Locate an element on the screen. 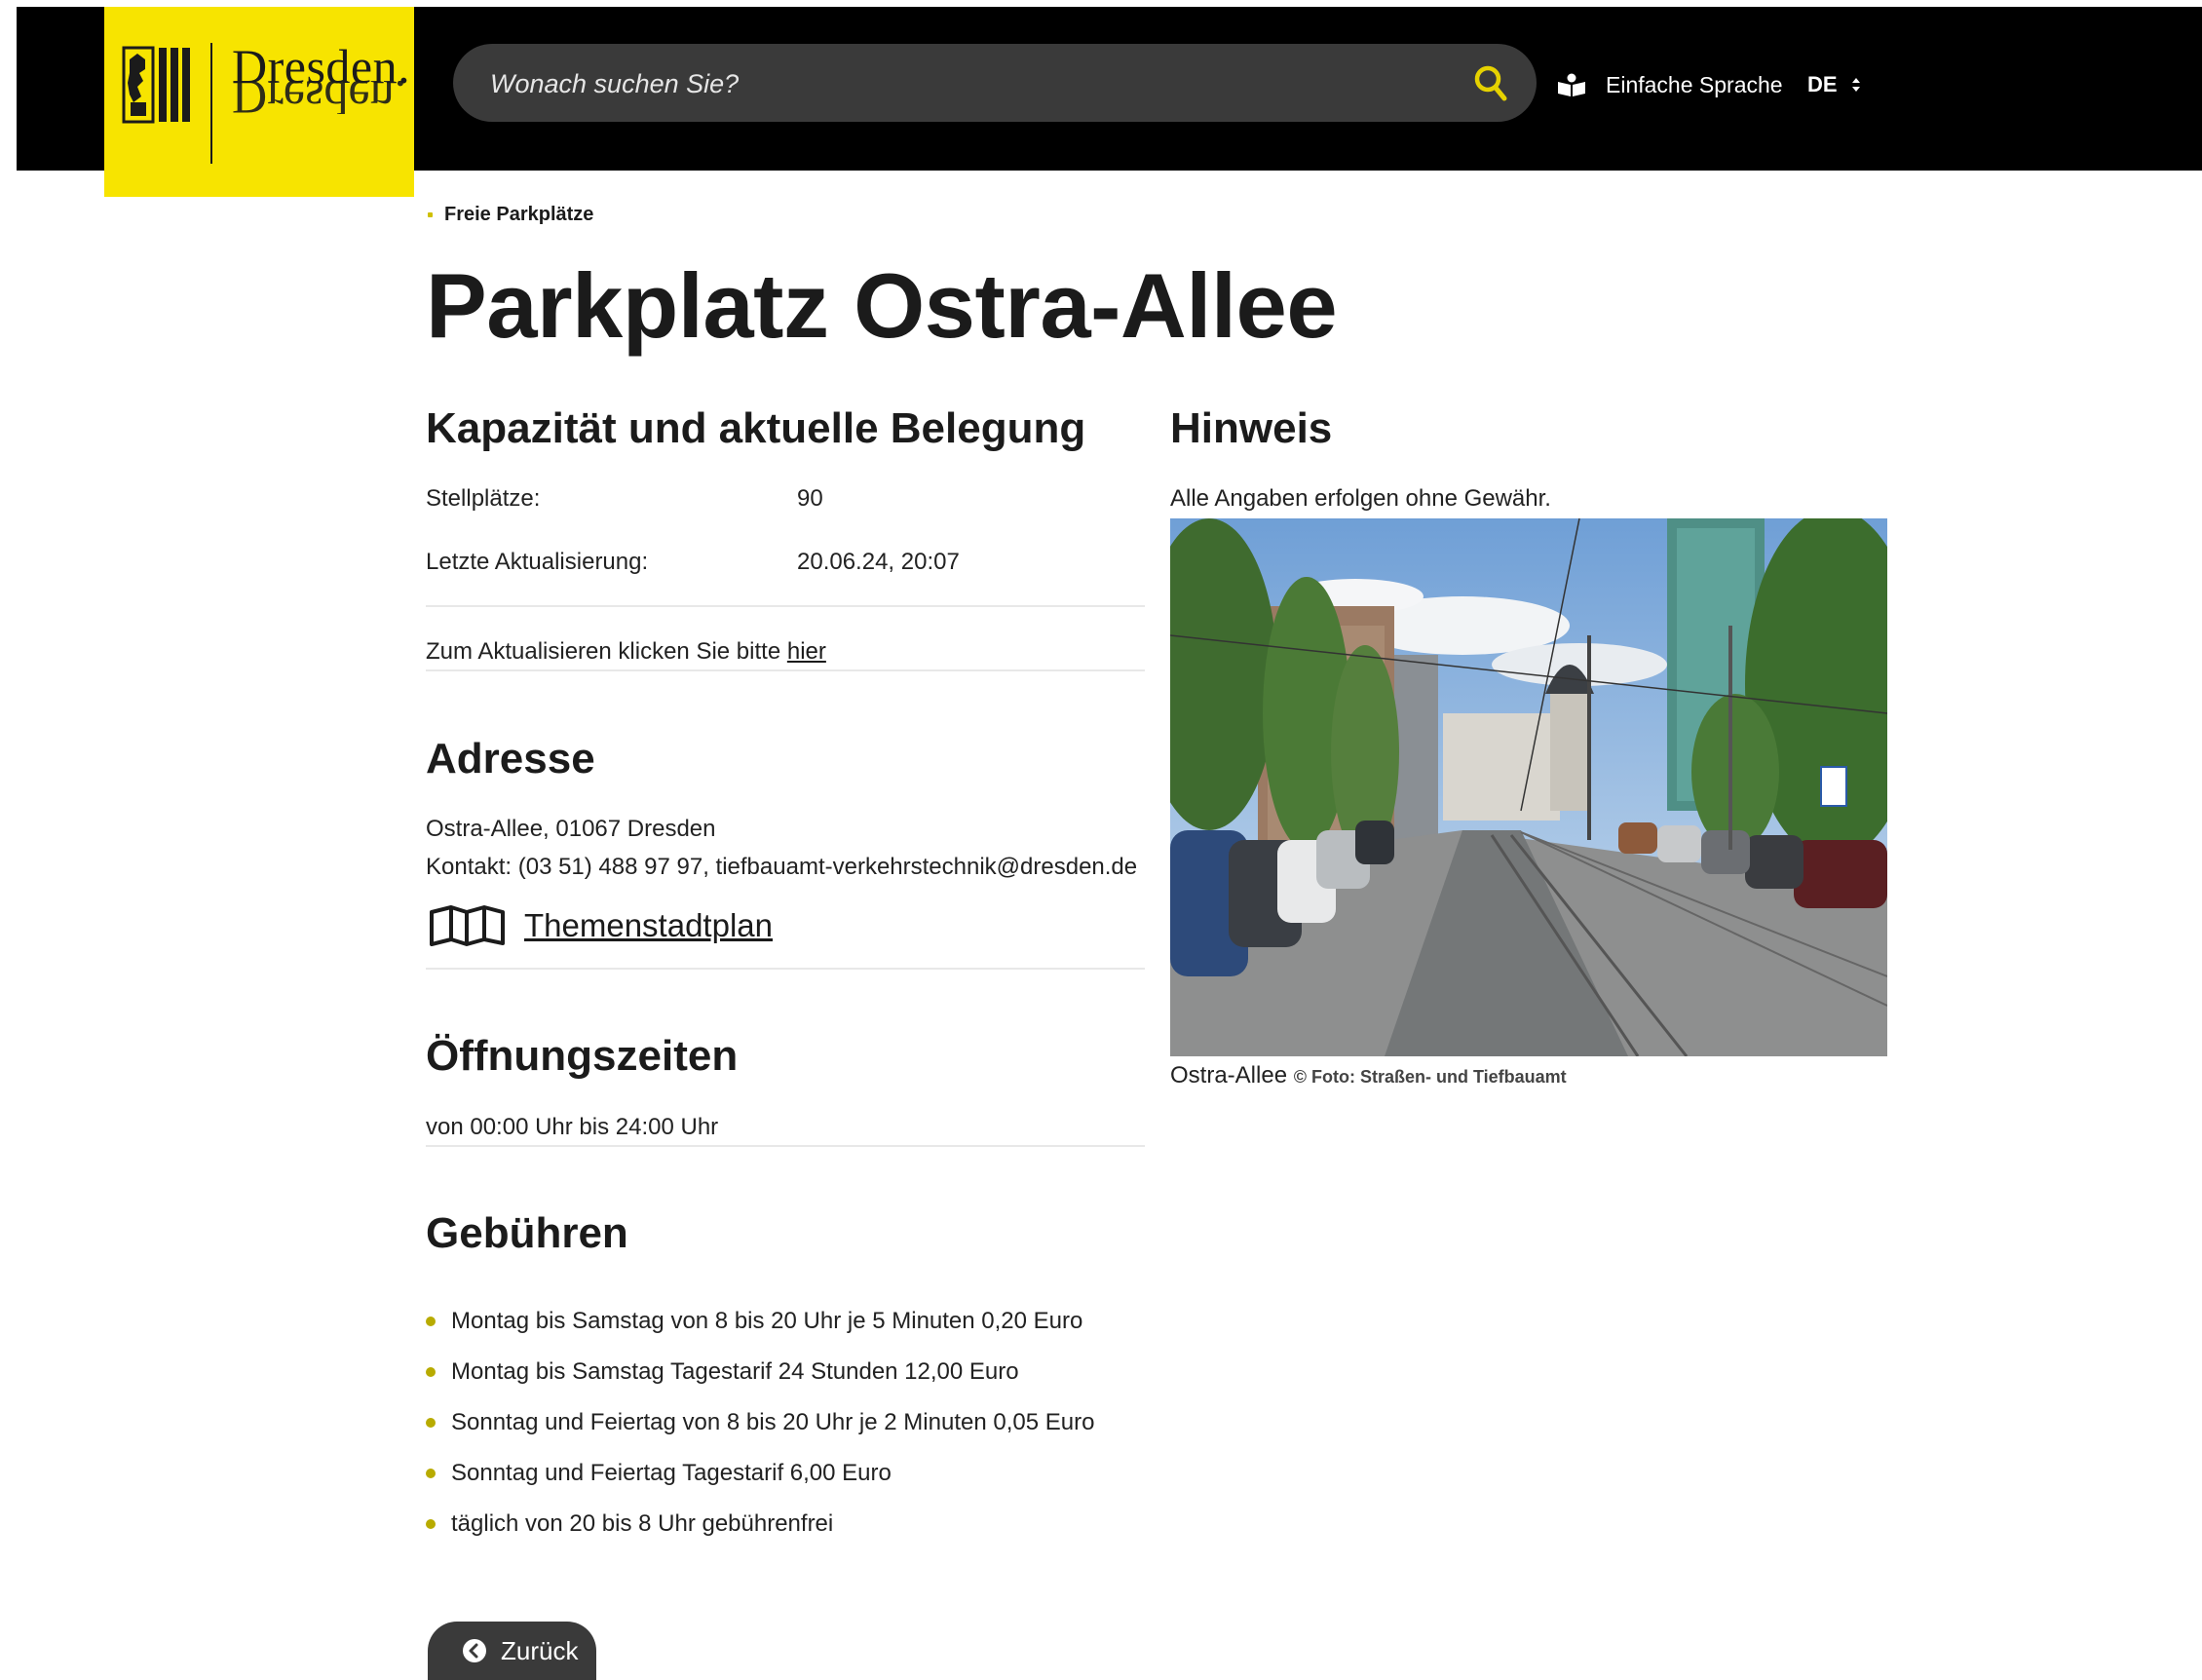 The height and width of the screenshot is (1680, 2202). refresh-text: Zum Aktualisieren klicken Sie bitte hier is located at coordinates (626, 652).